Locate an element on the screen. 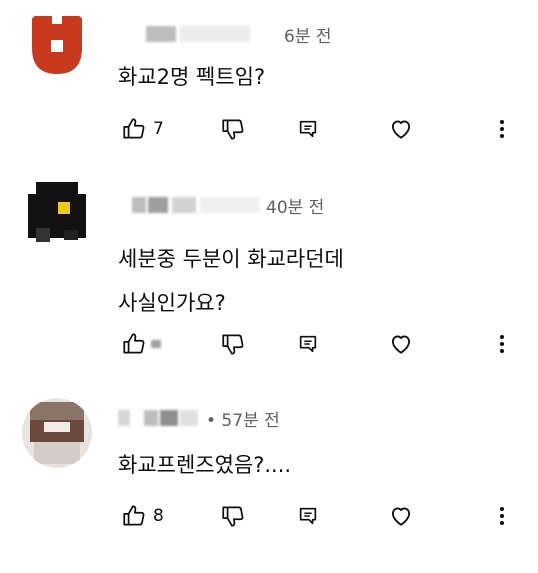  comment-time: 6분 전 is located at coordinates (308, 36).